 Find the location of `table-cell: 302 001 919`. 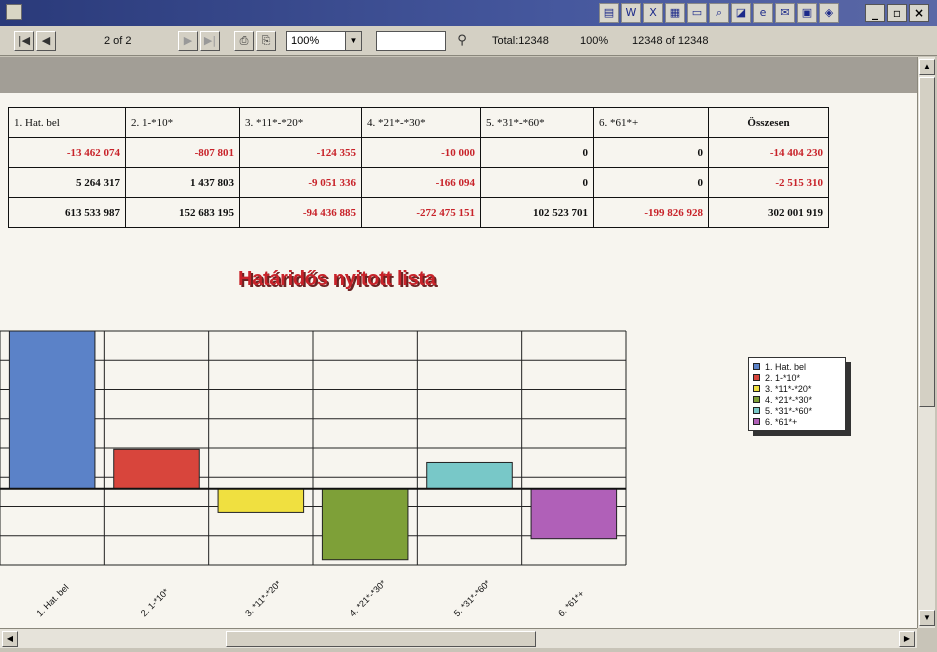

table-cell: 302 001 919 is located at coordinates (768, 212).